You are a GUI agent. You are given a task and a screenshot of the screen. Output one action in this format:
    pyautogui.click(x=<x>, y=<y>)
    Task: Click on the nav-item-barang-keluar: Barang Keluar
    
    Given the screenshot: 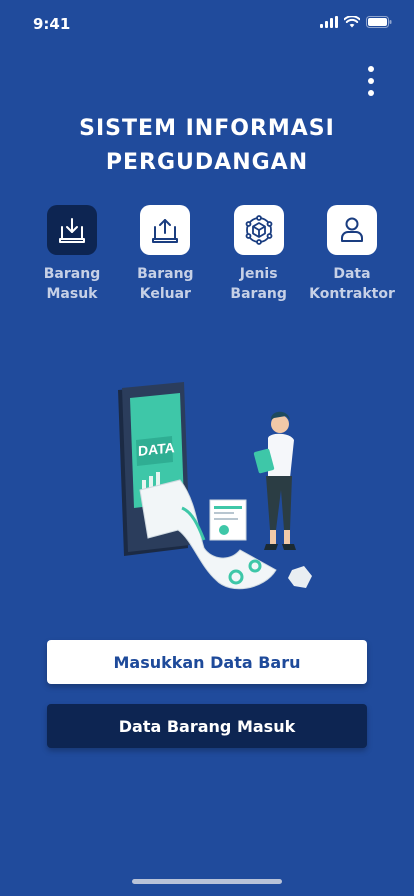 What is the action you would take?
    pyautogui.click(x=165, y=254)
    